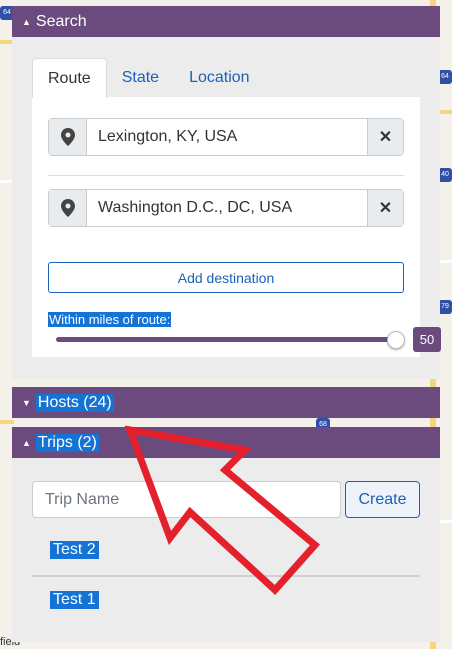 Image resolution: width=452 pixels, height=649 pixels. Describe the element at coordinates (74, 600) in the screenshot. I see `trip-list-item: Test 1` at that location.